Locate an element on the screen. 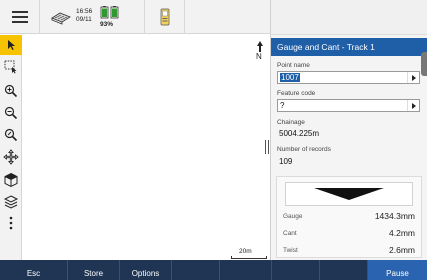  north-arrow: N is located at coordinates (260, 52).